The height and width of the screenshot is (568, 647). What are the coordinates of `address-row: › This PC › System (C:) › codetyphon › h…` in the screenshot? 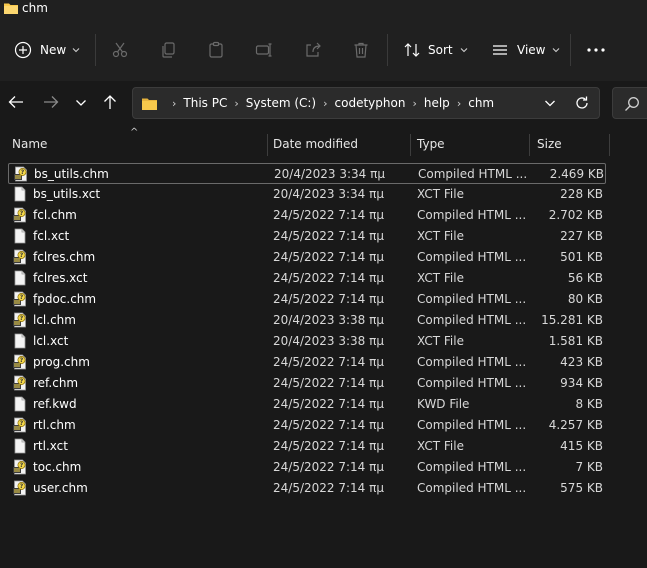 It's located at (323, 103).